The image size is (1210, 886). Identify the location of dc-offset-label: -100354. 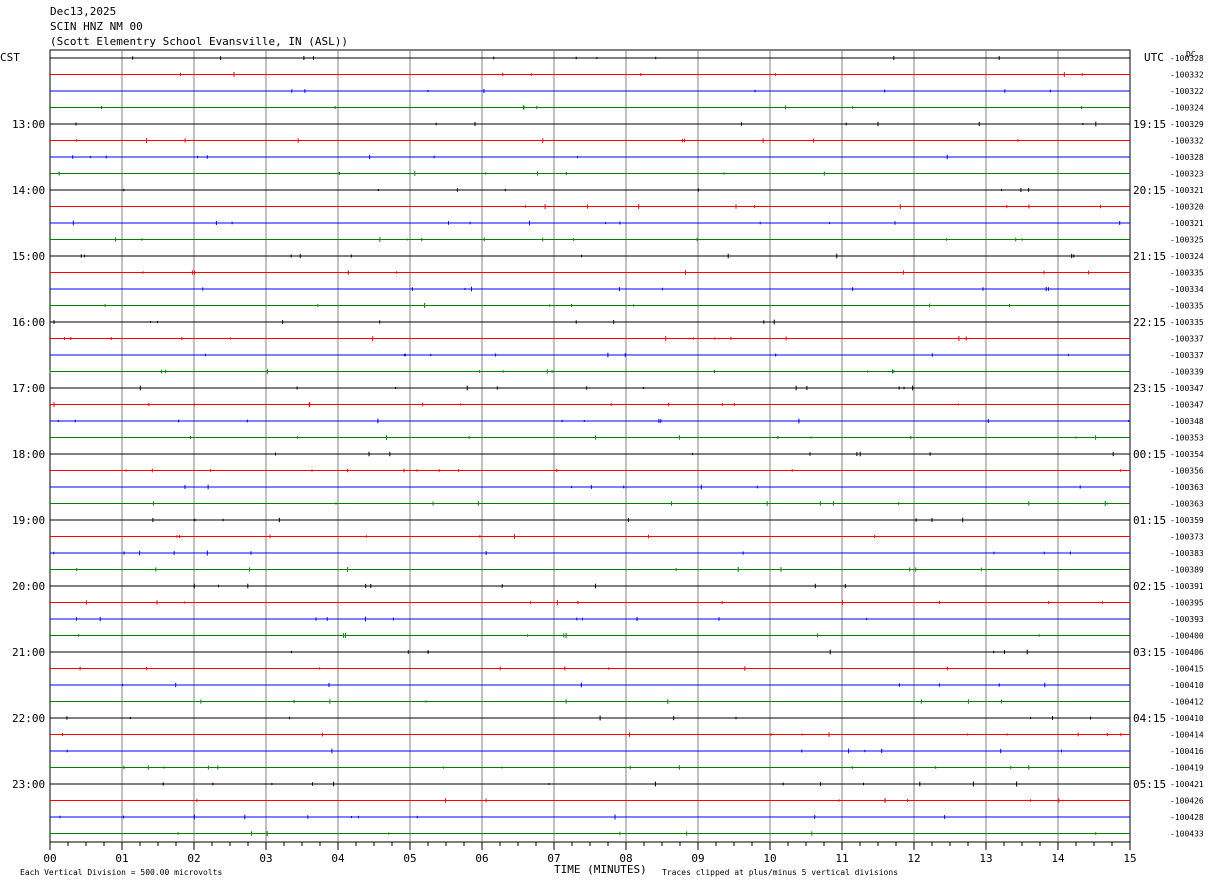
(1187, 454).